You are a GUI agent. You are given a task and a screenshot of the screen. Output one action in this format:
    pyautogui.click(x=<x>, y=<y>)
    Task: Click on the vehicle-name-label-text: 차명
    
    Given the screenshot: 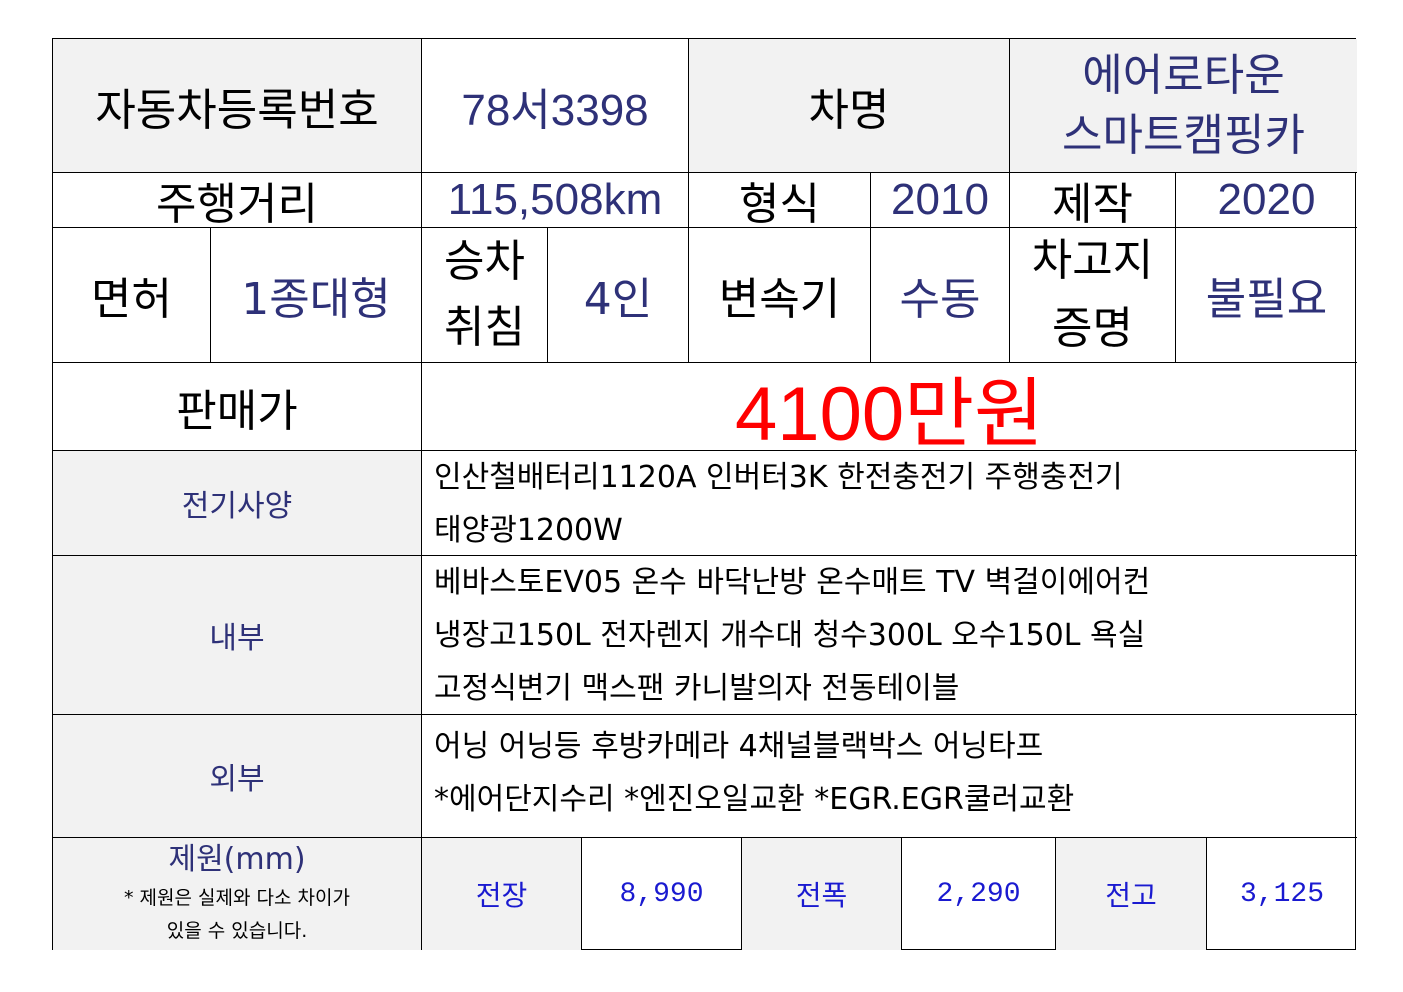 What is the action you would take?
    pyautogui.click(x=849, y=110)
    